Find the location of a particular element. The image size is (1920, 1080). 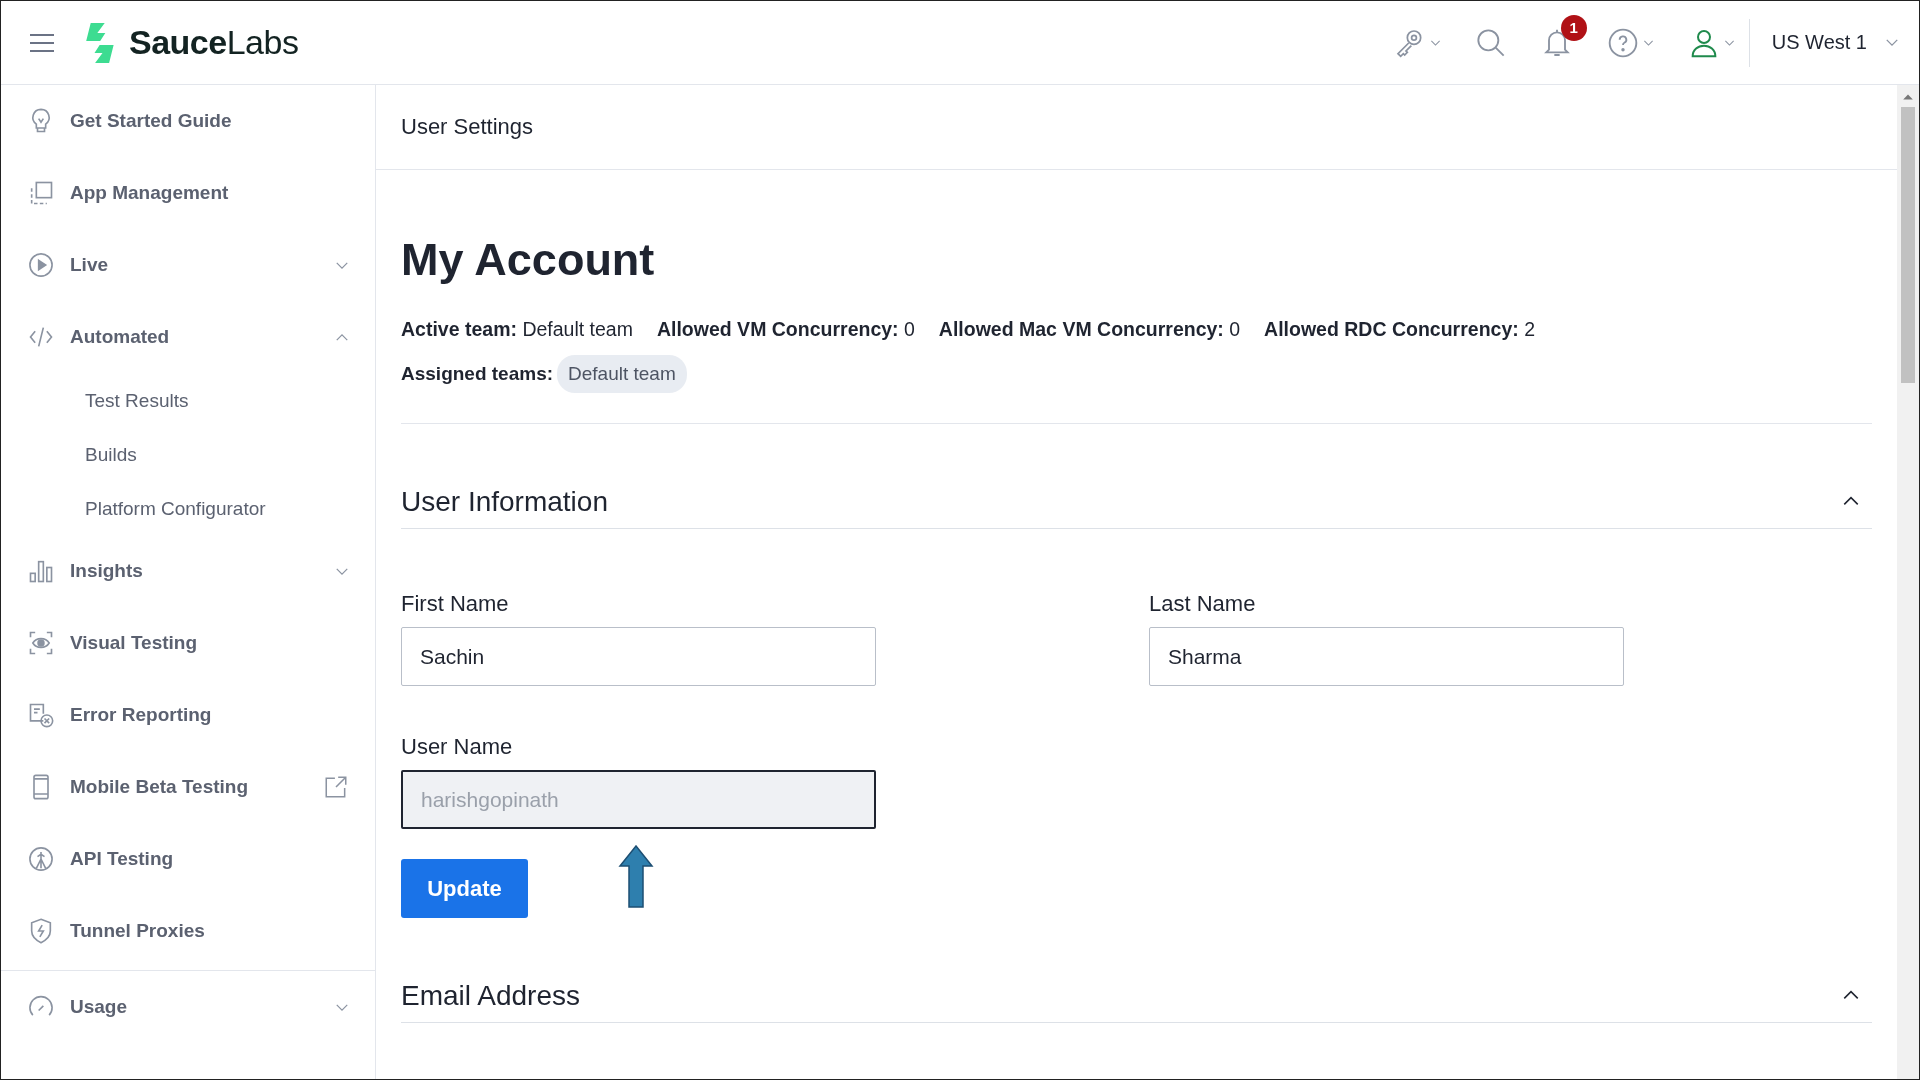

help-icon is located at coordinates (1622, 42).